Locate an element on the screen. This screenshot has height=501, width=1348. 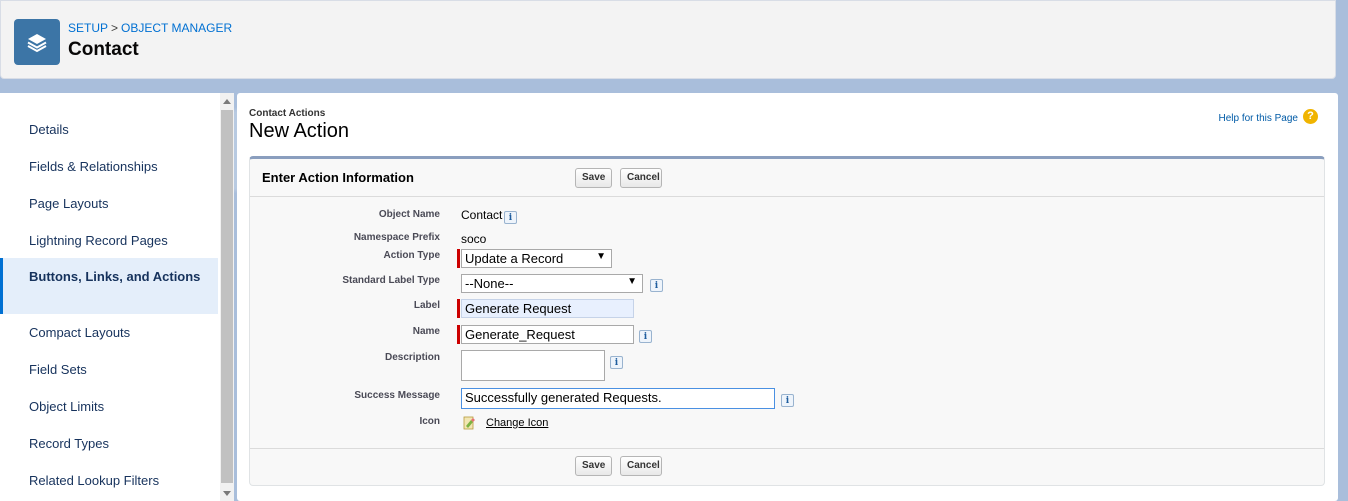
breadcrumb-setup: SETUP is located at coordinates (88, 28).